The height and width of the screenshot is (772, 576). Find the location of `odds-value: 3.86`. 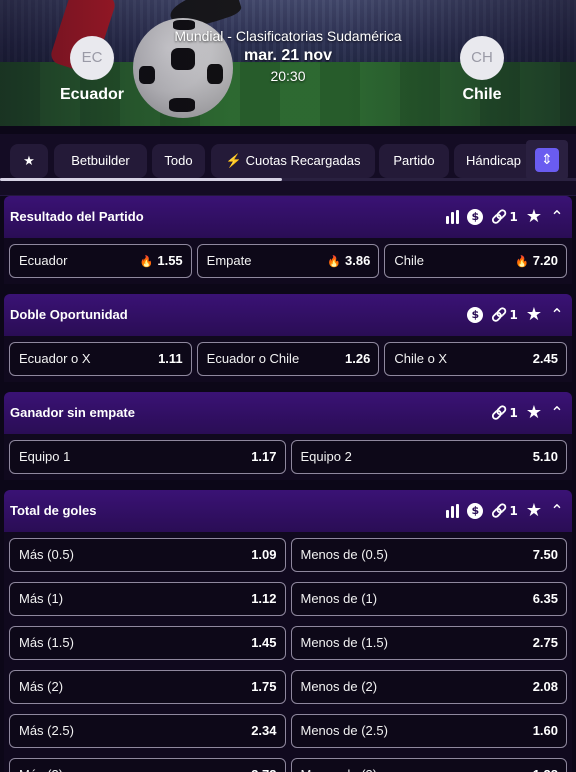

odds-value: 3.86 is located at coordinates (358, 260).